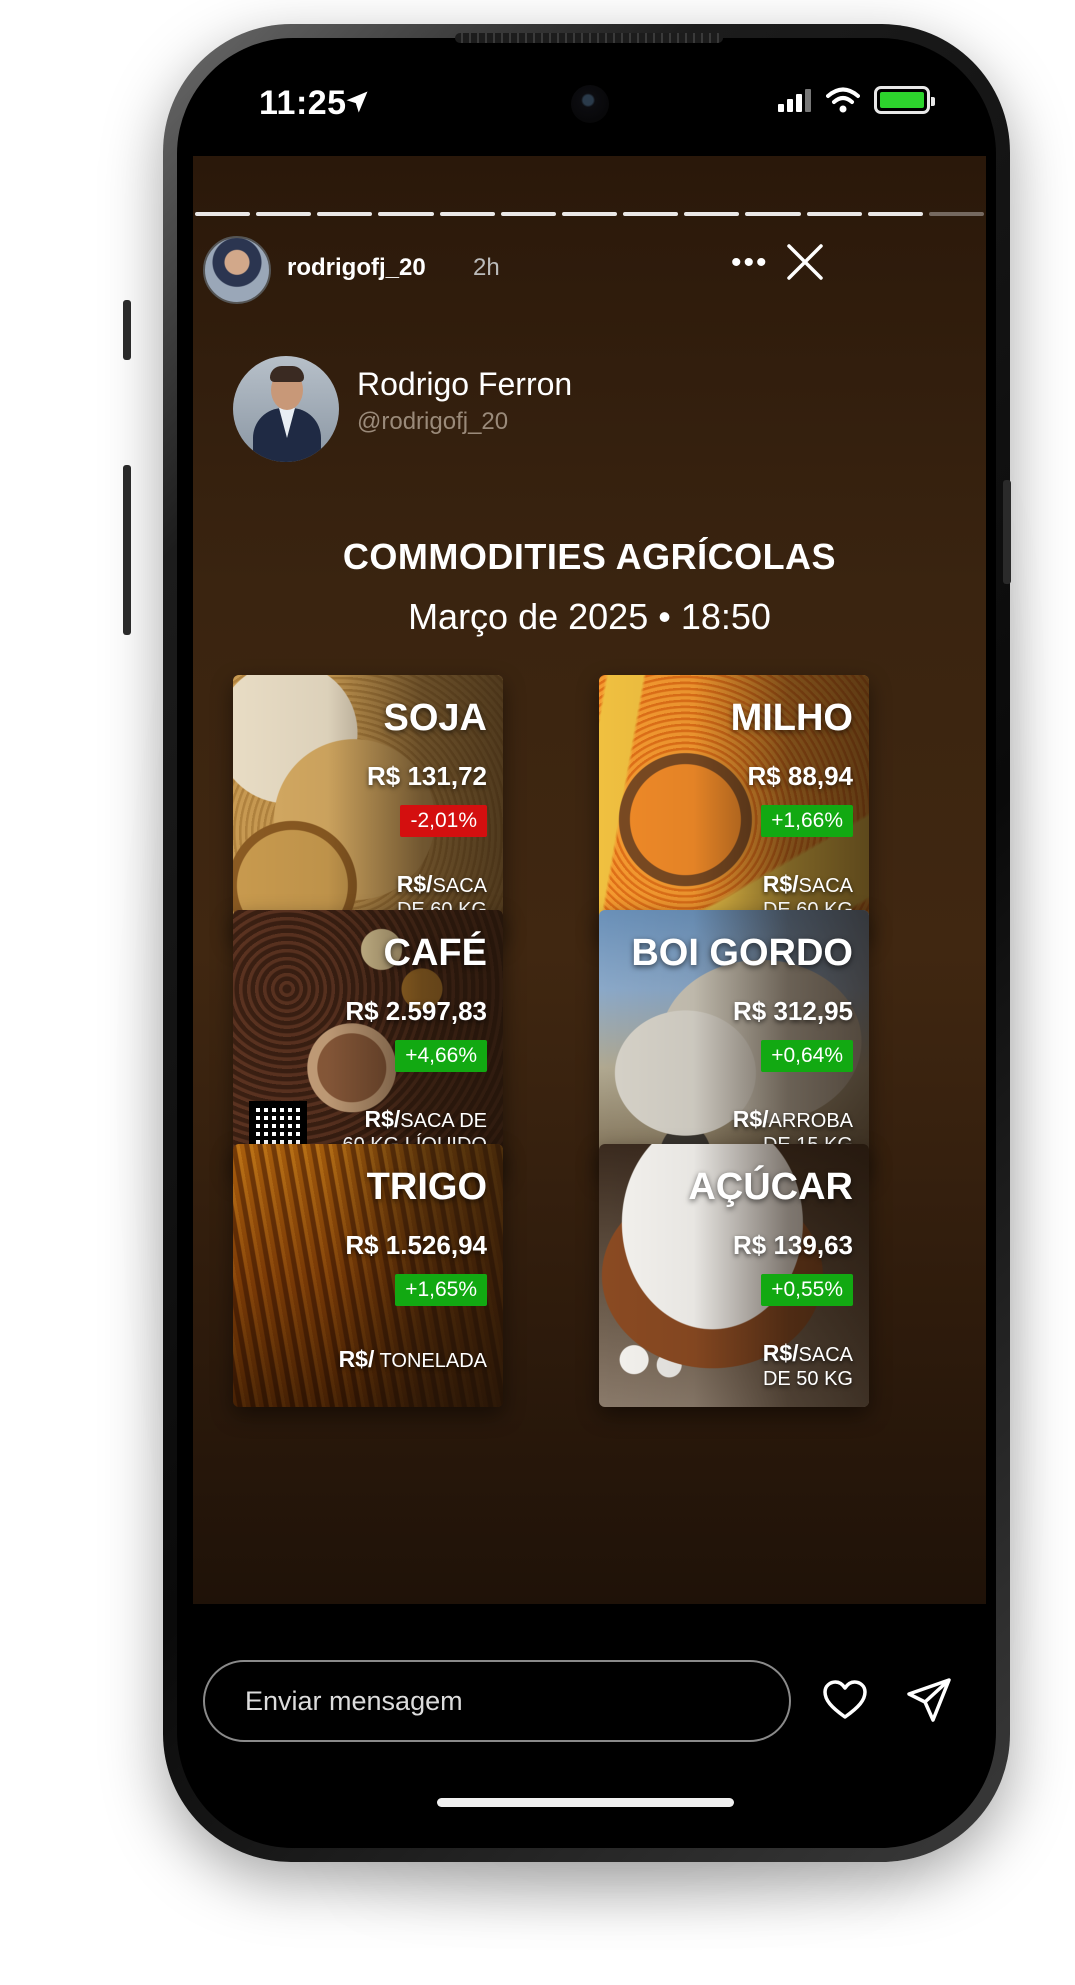 The width and height of the screenshot is (1075, 1985). Describe the element at coordinates (734, 1275) in the screenshot. I see `card-acucar: AÇÚCAR R$ 139,63 +0,55% R$/SACA DE 50 KG` at that location.